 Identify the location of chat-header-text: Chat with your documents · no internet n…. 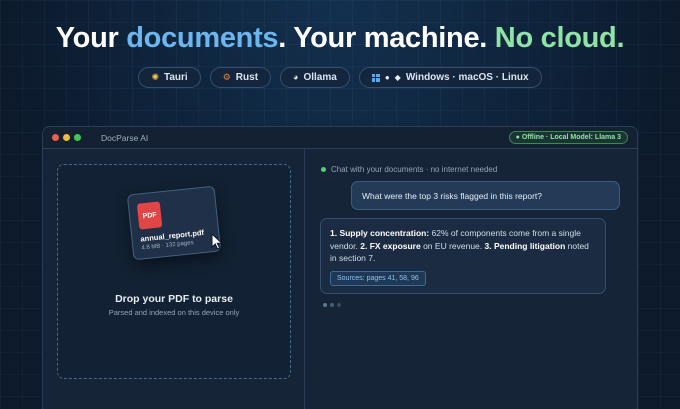
(414, 169).